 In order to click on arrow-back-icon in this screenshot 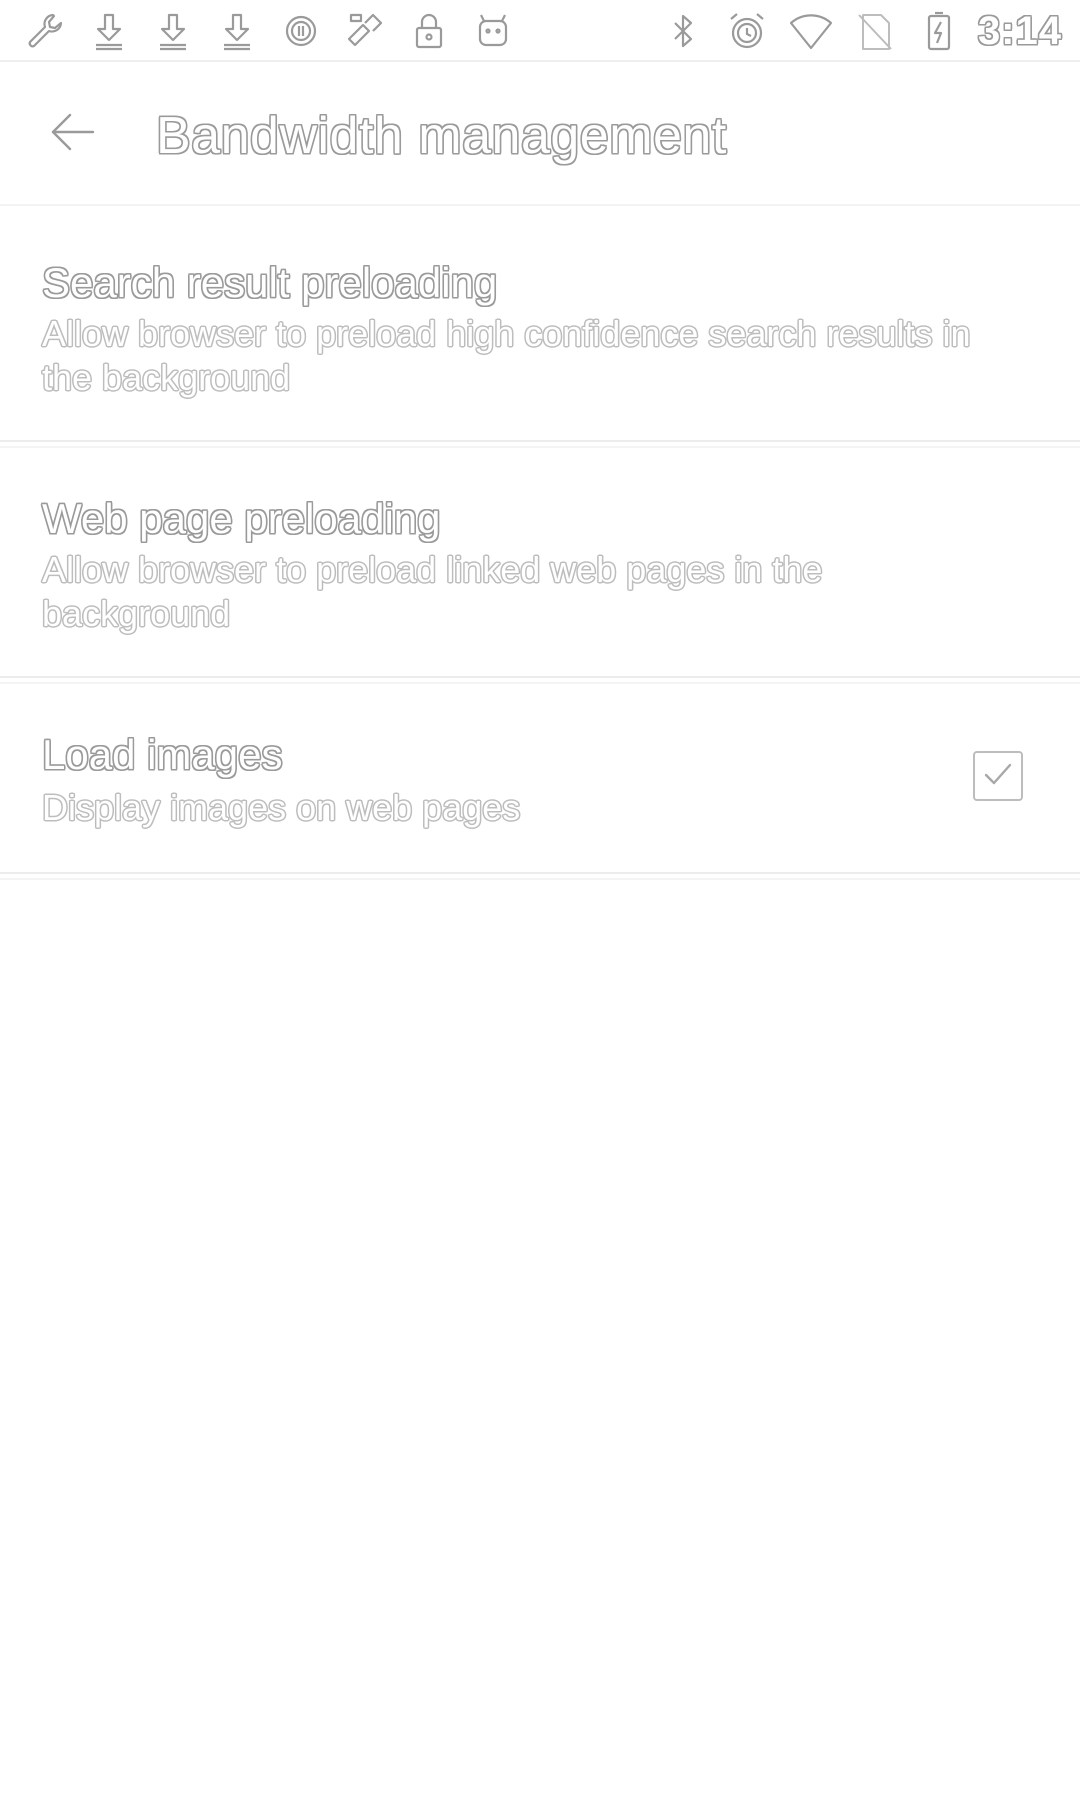, I will do `click(72, 134)`.